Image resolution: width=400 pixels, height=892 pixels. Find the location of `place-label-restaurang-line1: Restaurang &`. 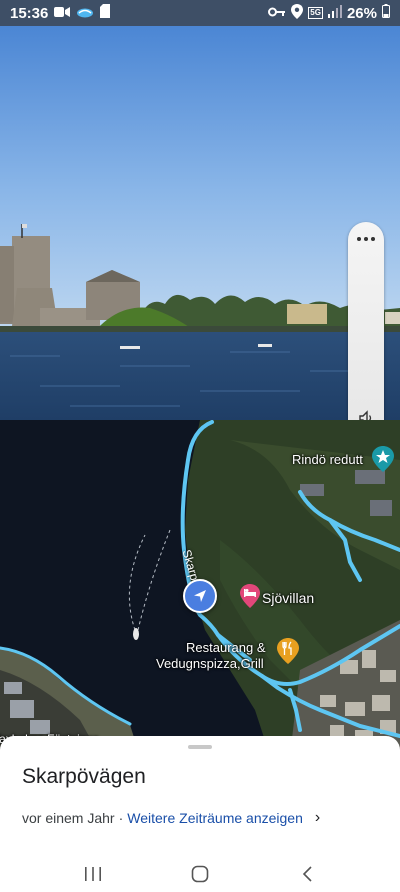

place-label-restaurang-line1: Restaurang & is located at coordinates (226, 647).